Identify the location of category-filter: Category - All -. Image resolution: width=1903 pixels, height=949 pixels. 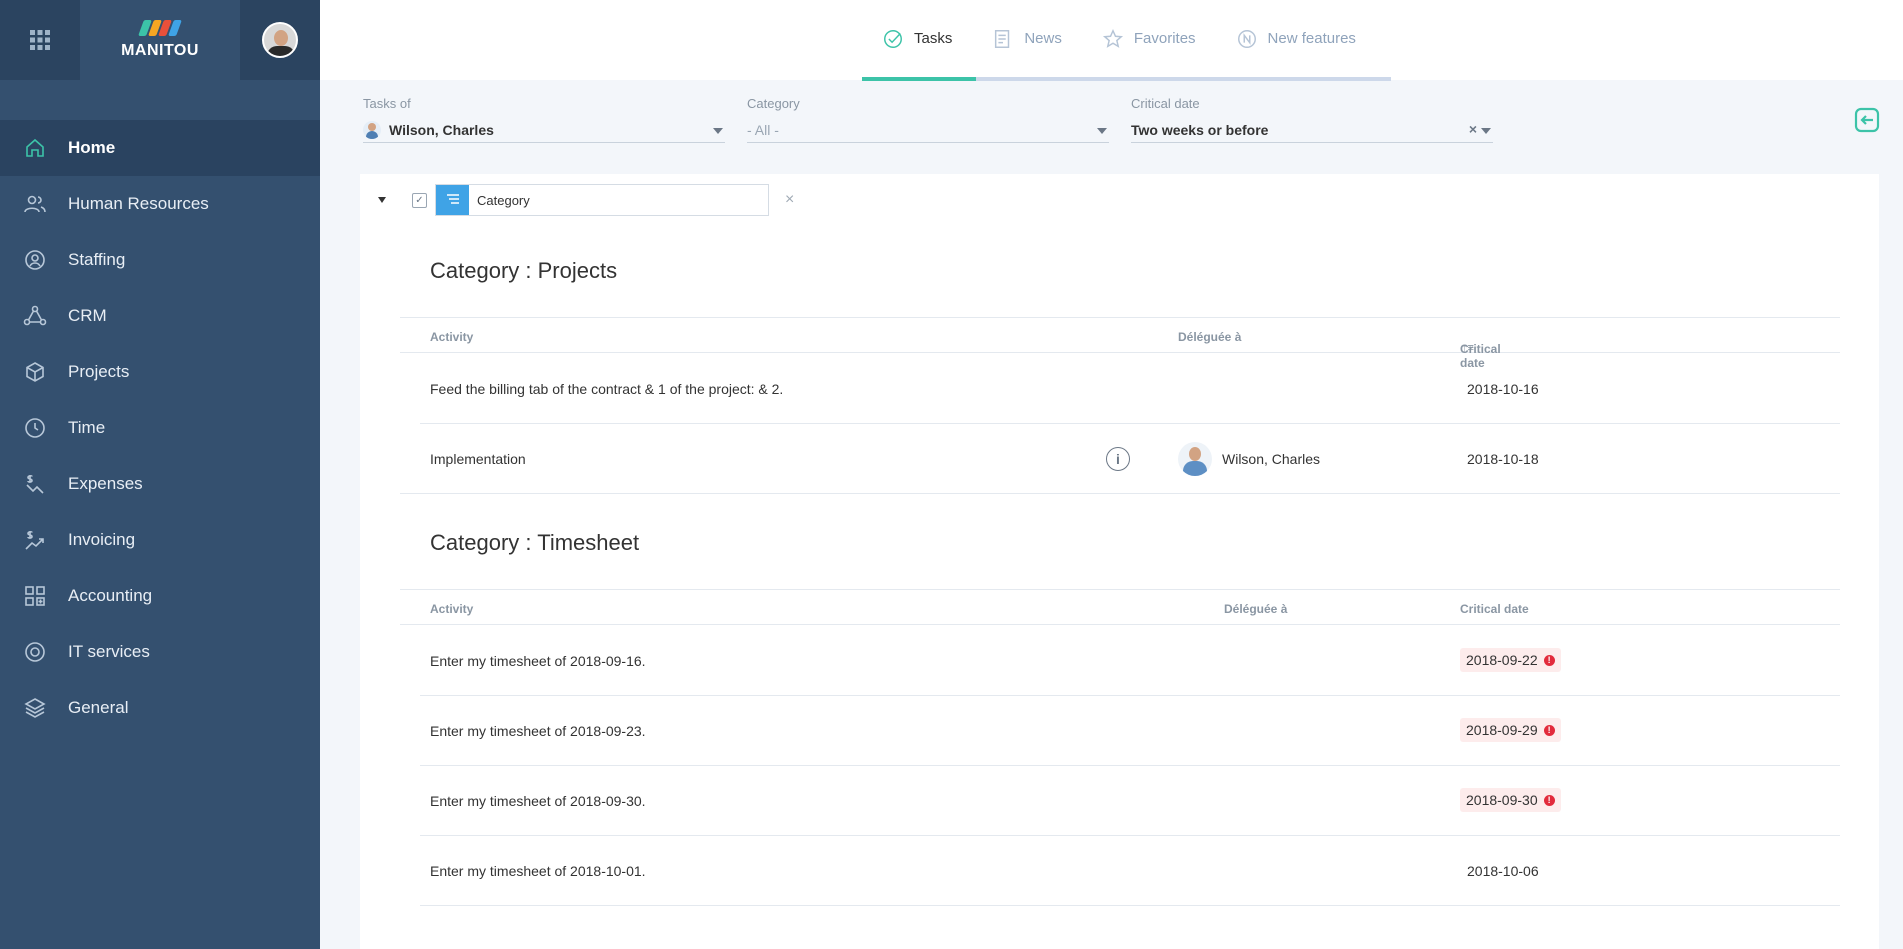
(928, 119).